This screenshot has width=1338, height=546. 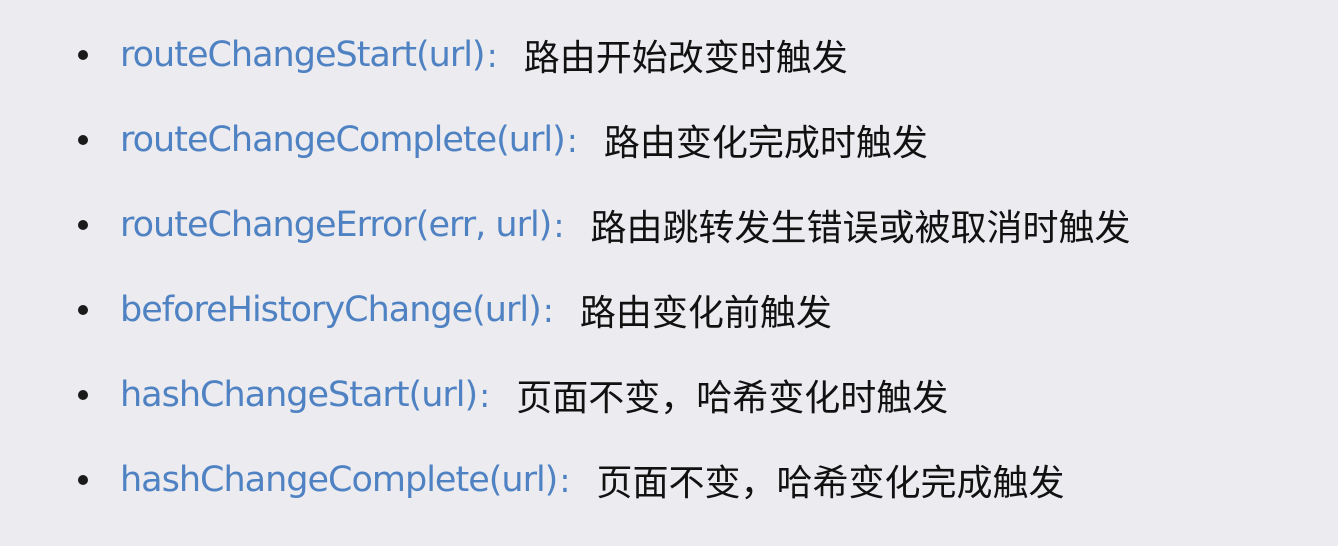 I want to click on list-item-route-change-complete: routeChangeComplete(url) : 路由变化完成时触发, so click(x=503, y=140).